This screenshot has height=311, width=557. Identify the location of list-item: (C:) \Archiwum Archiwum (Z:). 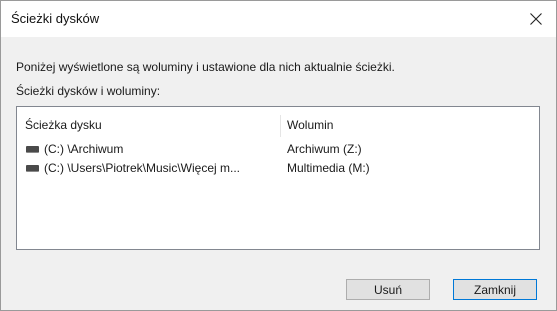
(278, 151).